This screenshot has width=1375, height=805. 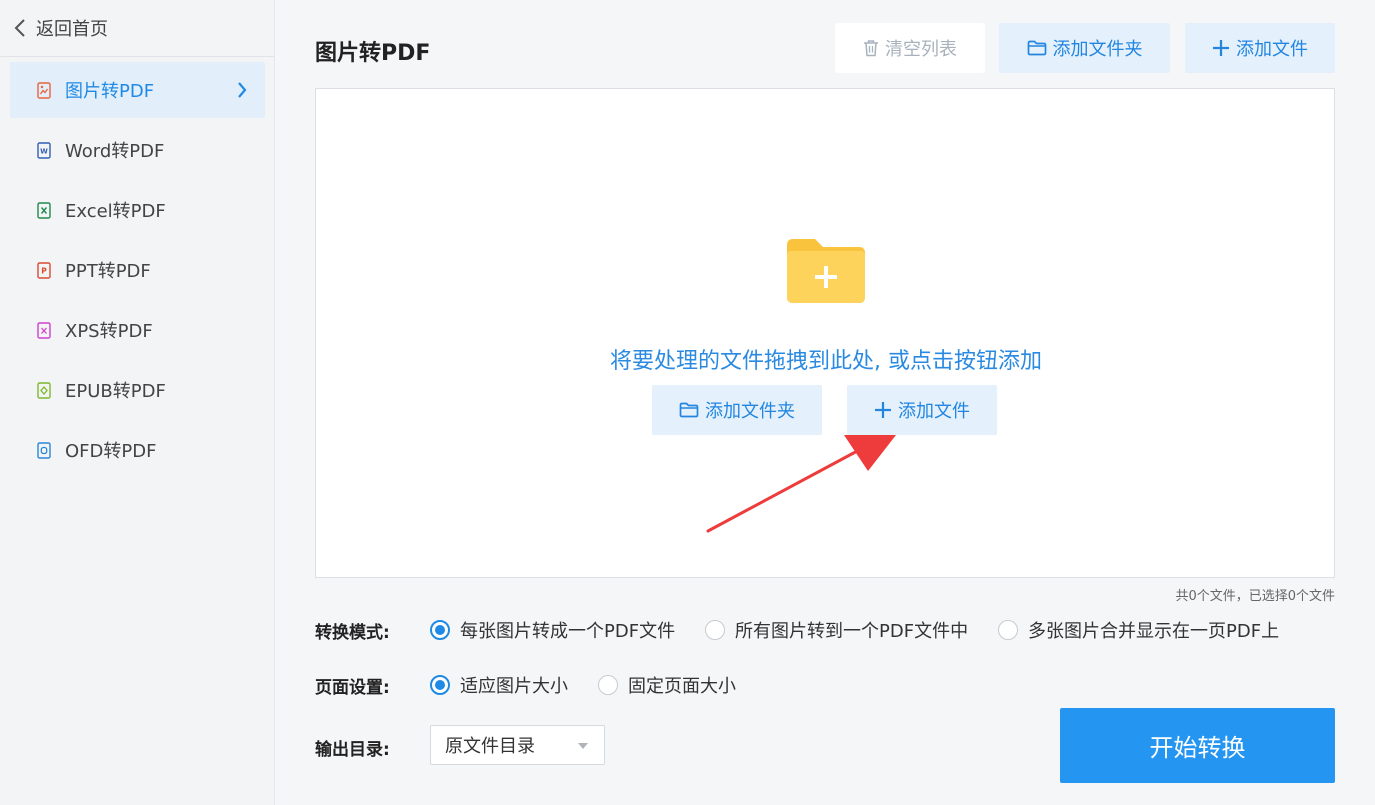 What do you see at coordinates (137, 28) in the screenshot?
I see `back-home-button: 返回首页` at bounding box center [137, 28].